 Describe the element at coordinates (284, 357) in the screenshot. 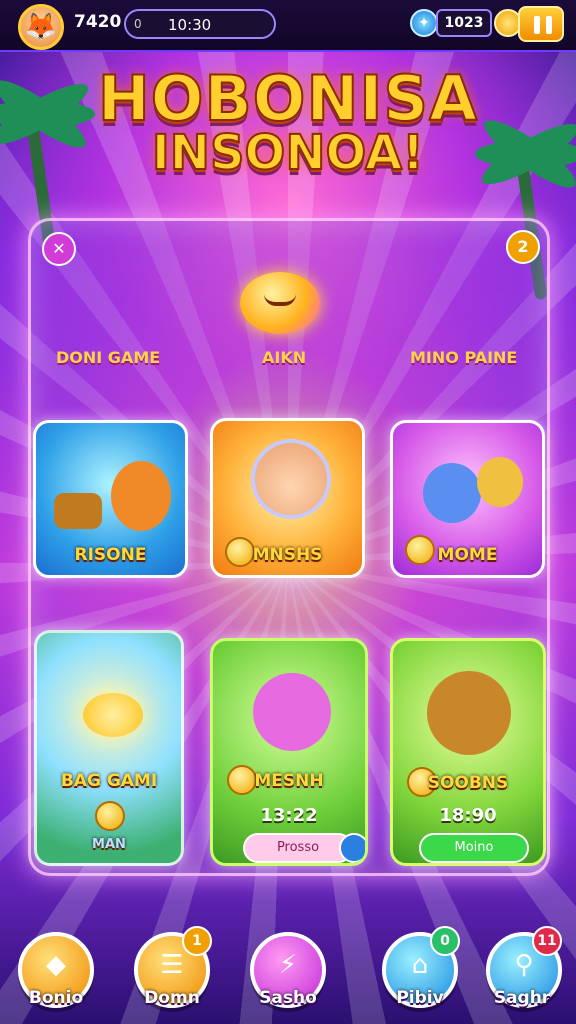

I see `section-header-center: AIKN` at that location.